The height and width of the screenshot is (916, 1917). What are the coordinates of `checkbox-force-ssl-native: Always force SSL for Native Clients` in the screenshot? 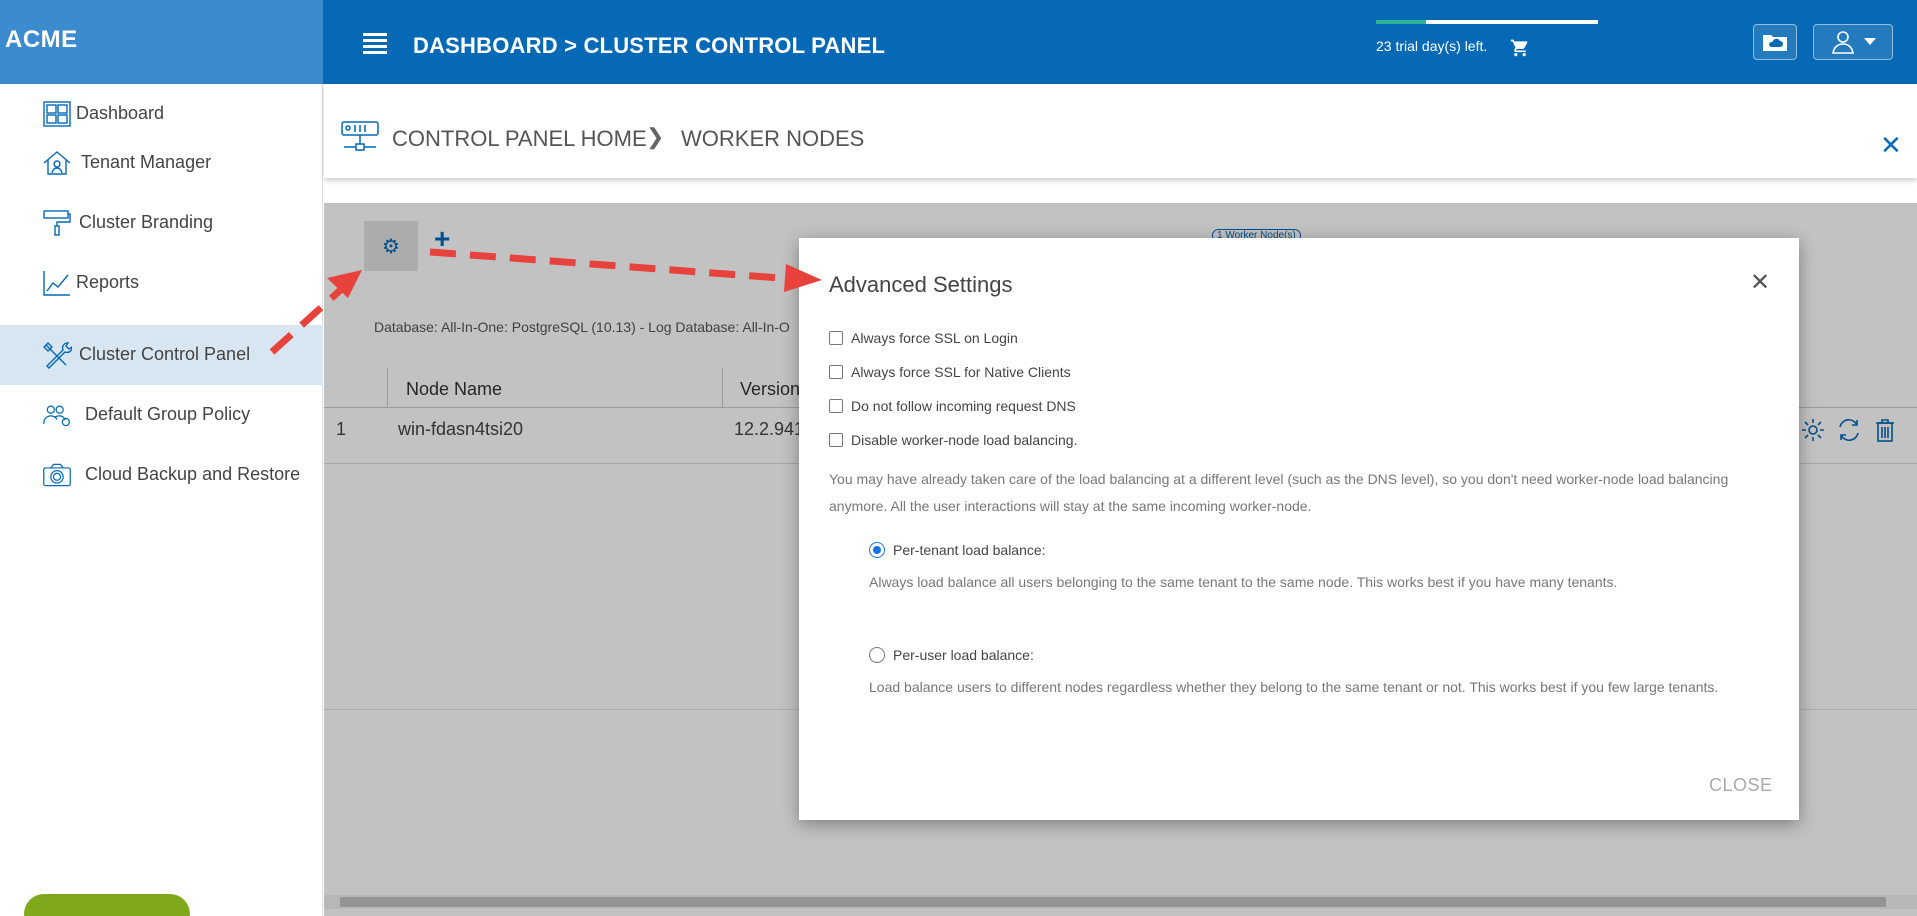 It's located at (950, 372).